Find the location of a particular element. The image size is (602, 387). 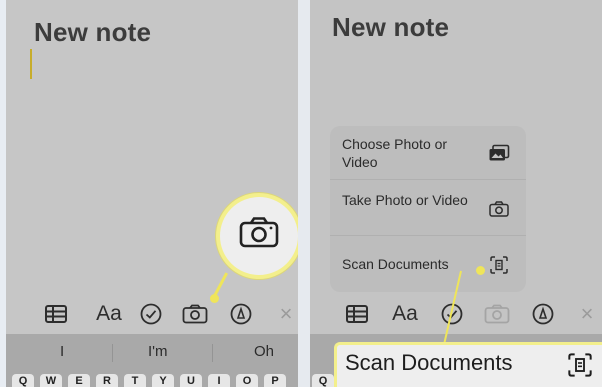

key: R is located at coordinates (107, 380).